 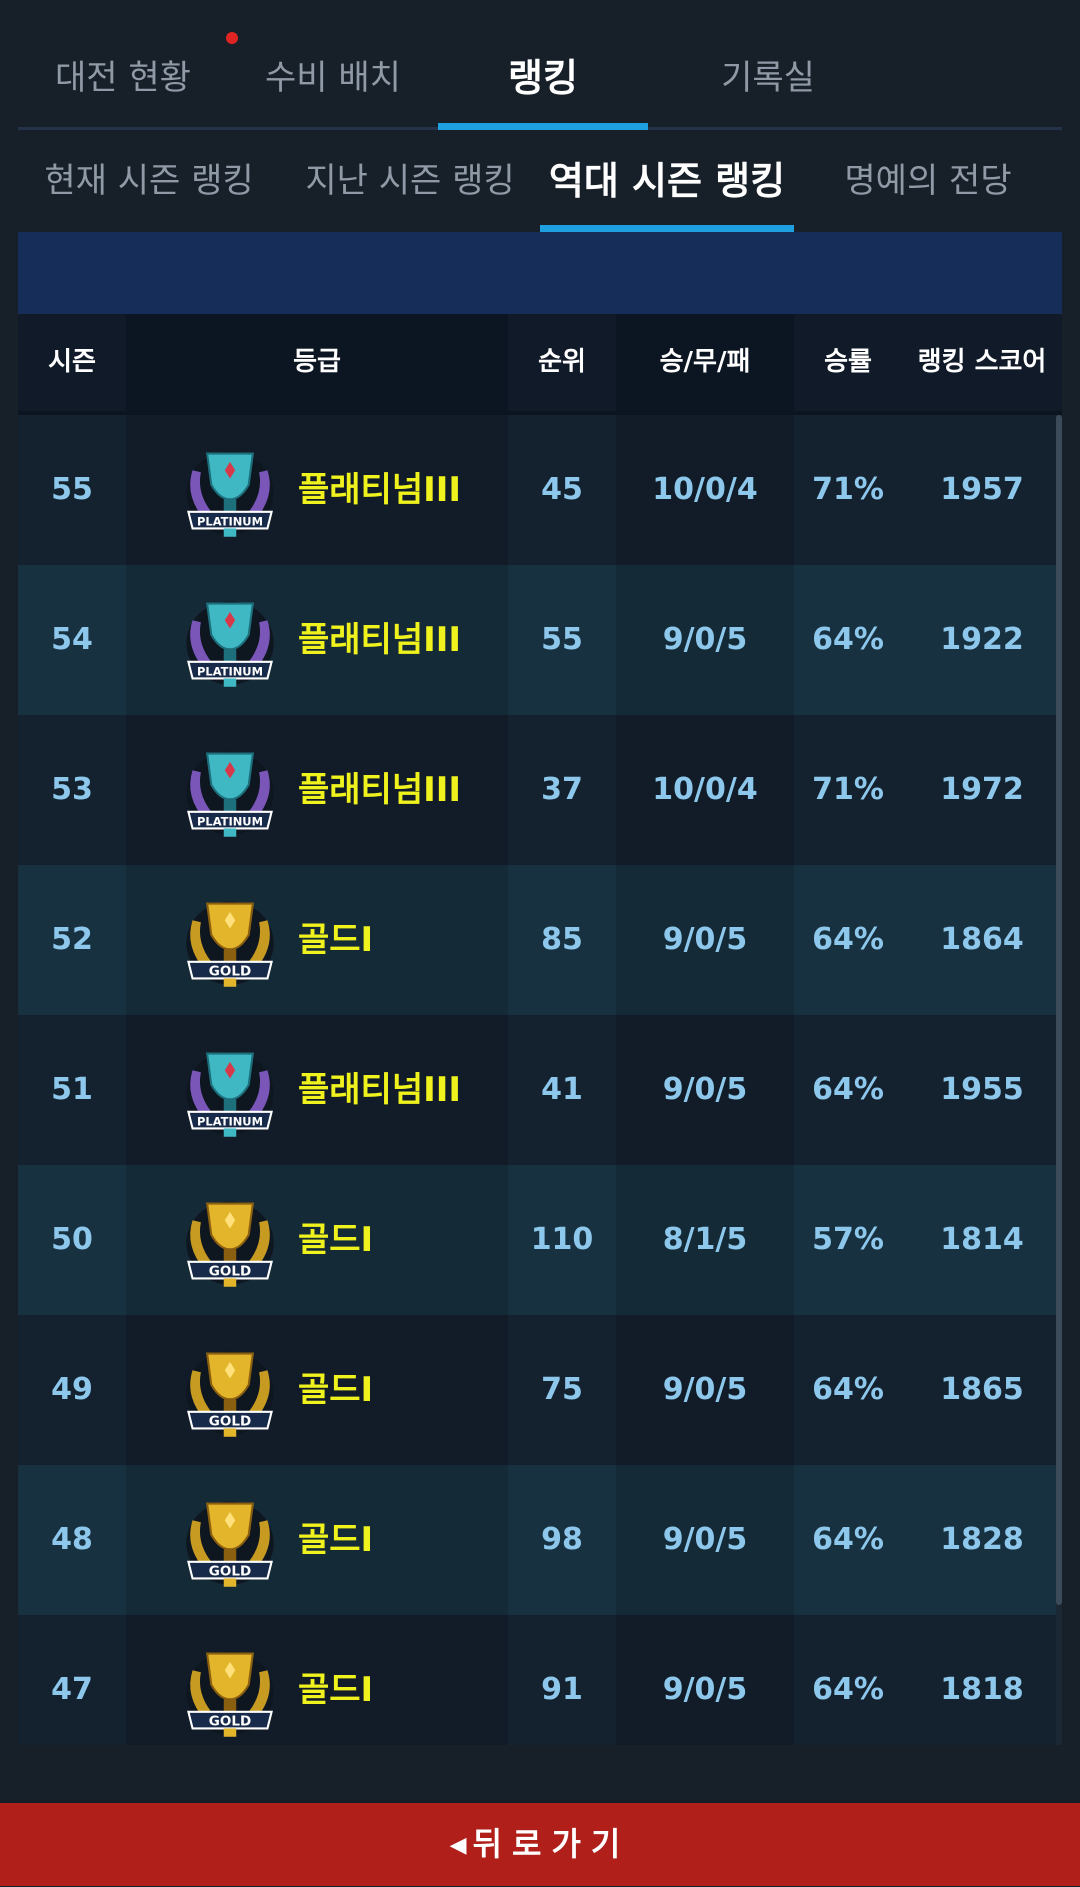 What do you see at coordinates (543, 126) in the screenshot?
I see `active-tab-indicator` at bounding box center [543, 126].